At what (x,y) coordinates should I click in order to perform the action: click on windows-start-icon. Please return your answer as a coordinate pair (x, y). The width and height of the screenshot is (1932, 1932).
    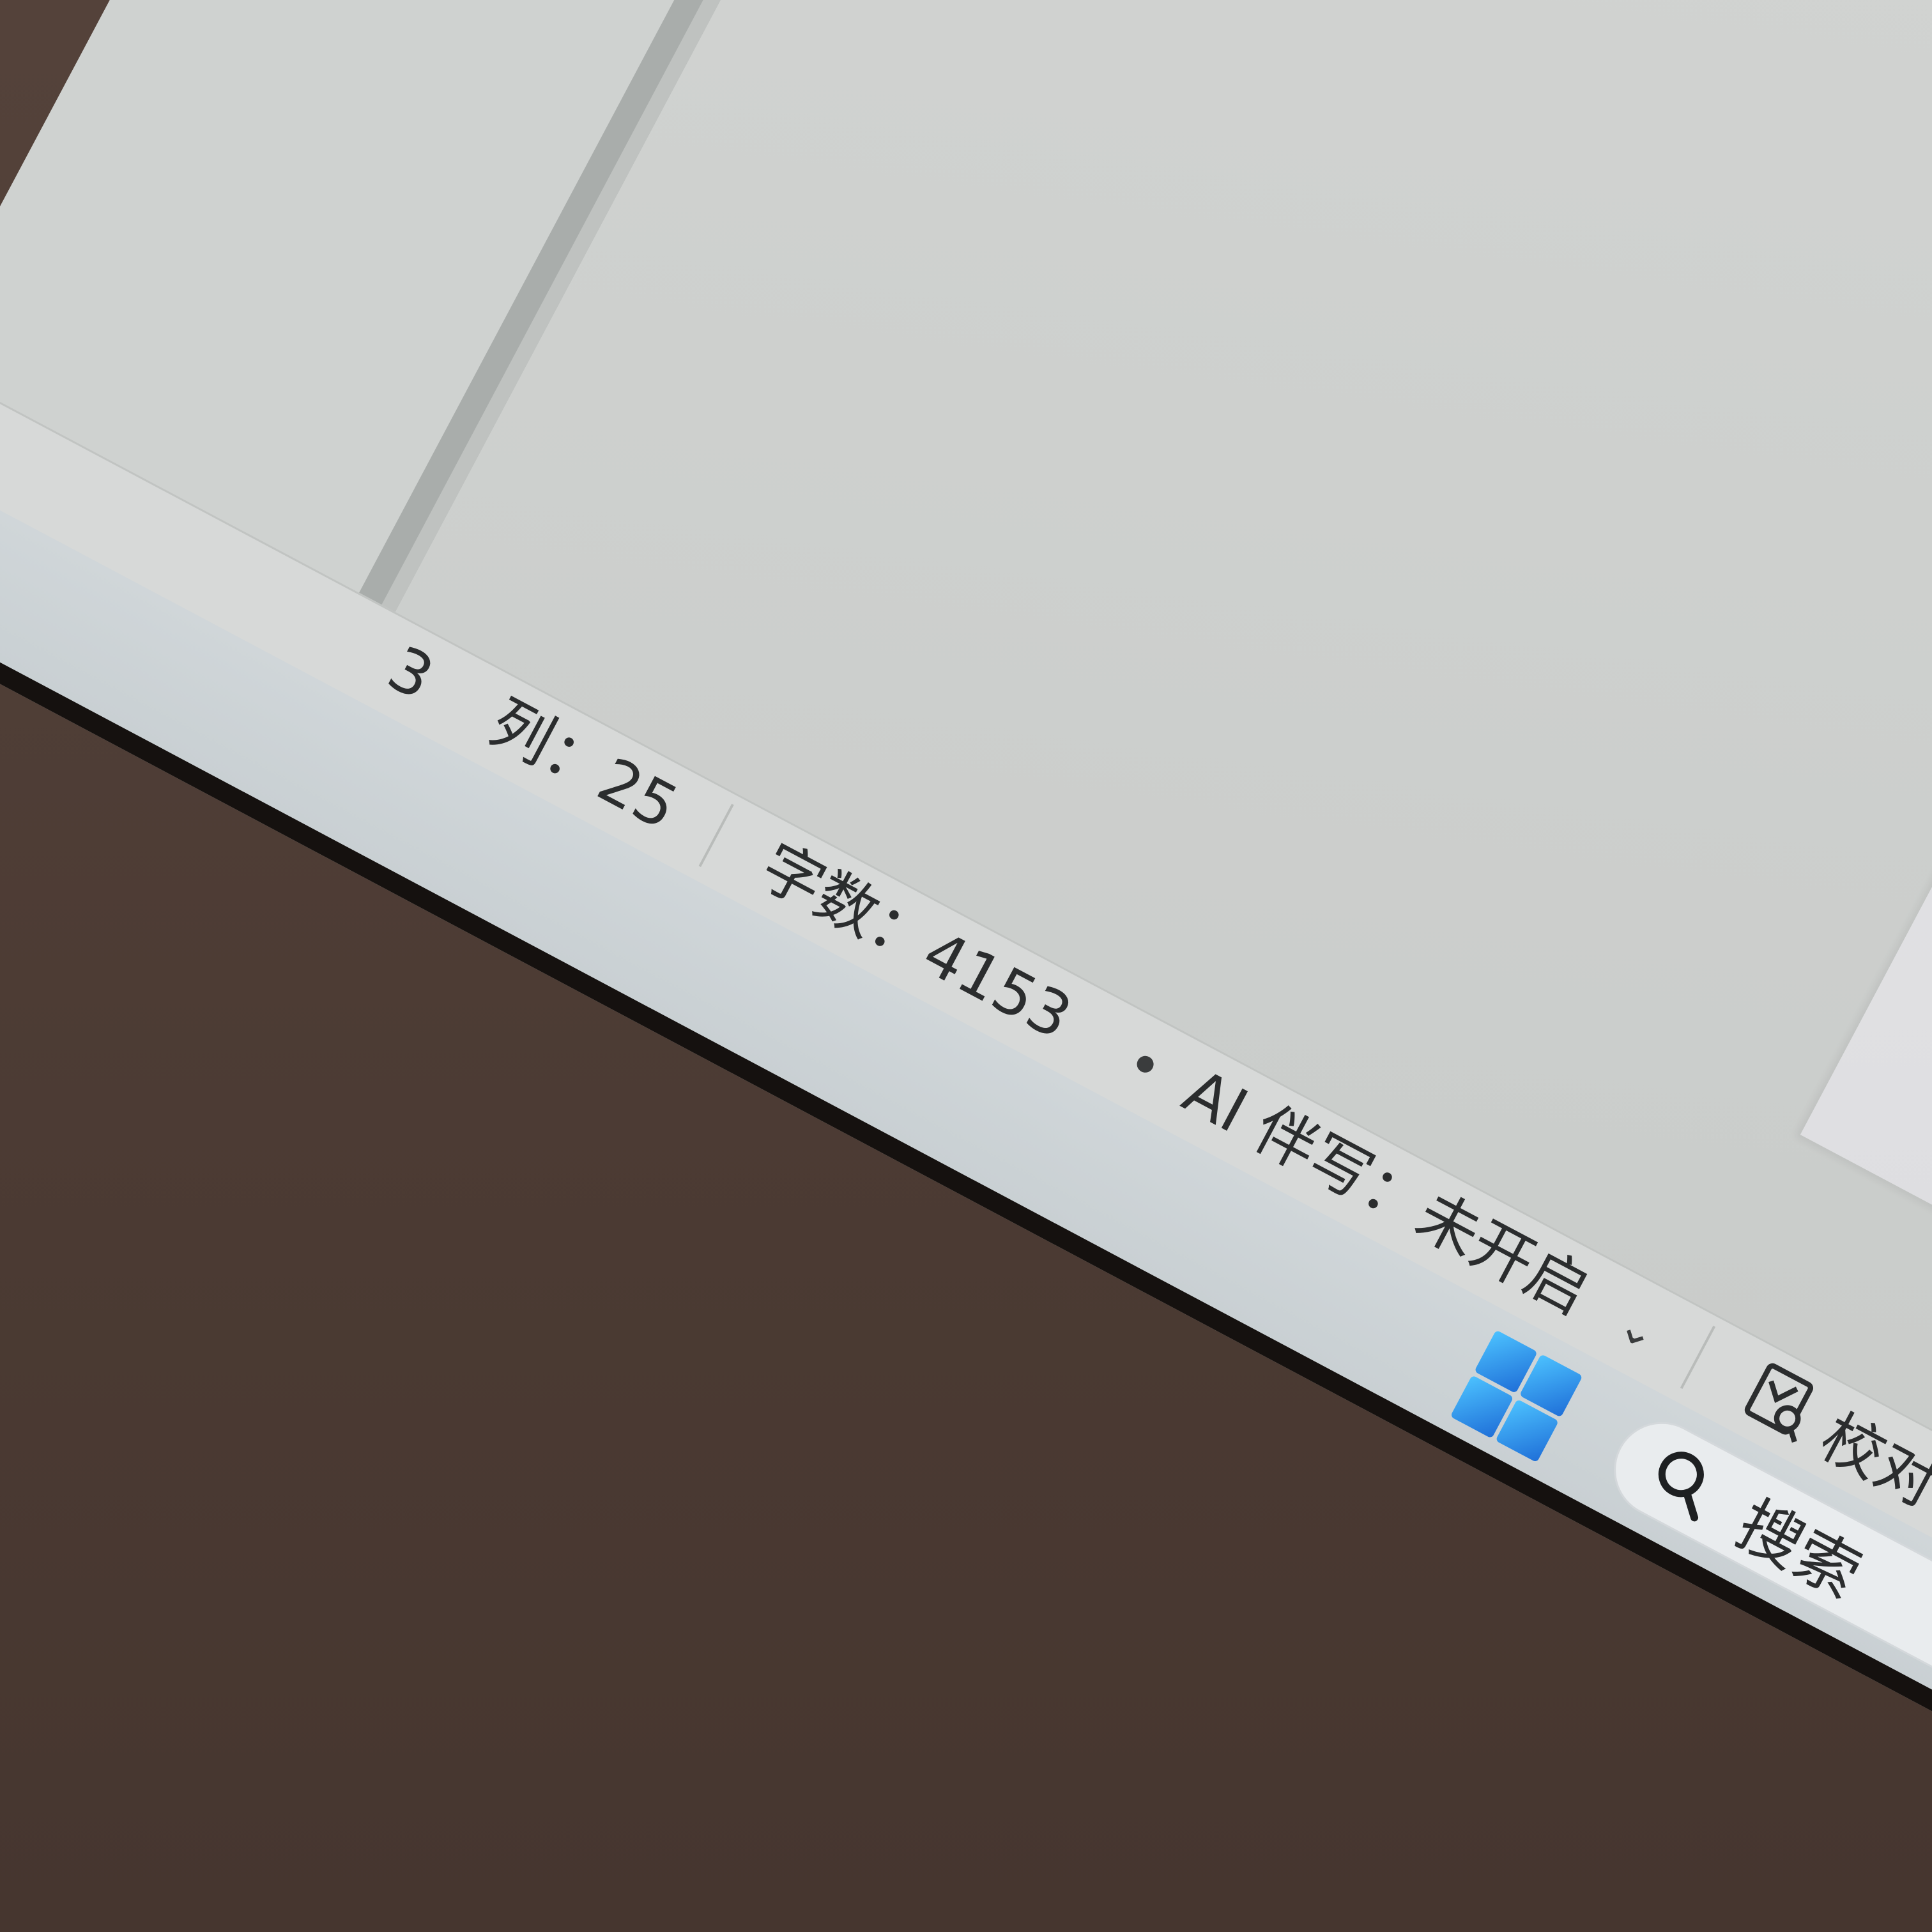
    Looking at the image, I should click on (1516, 1396).